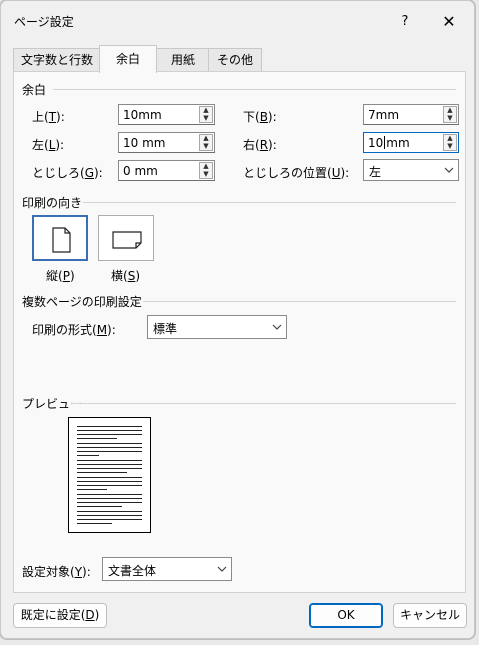  I want to click on bottom-margin-value: 7mm, so click(384, 115).